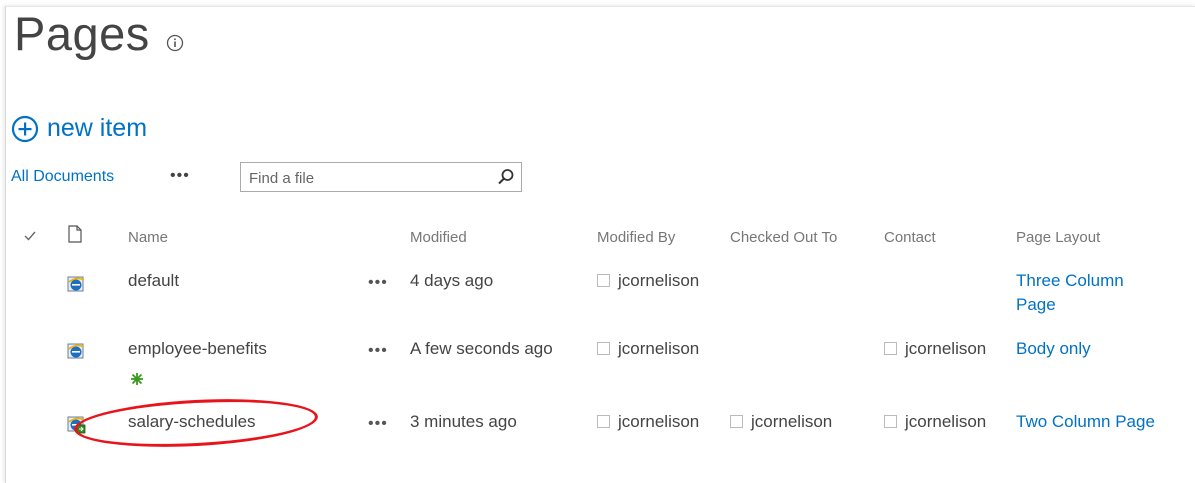 This screenshot has height=483, width=1195. I want to click on search-box, so click(381, 177).